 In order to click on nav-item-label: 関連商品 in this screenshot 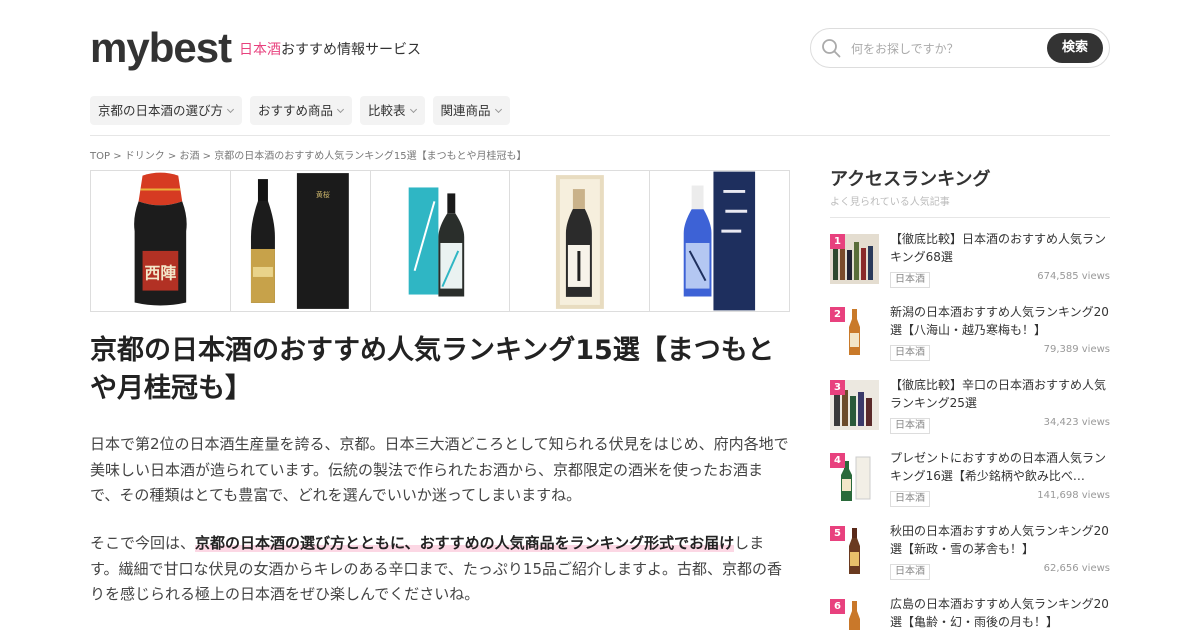, I will do `click(465, 110)`.